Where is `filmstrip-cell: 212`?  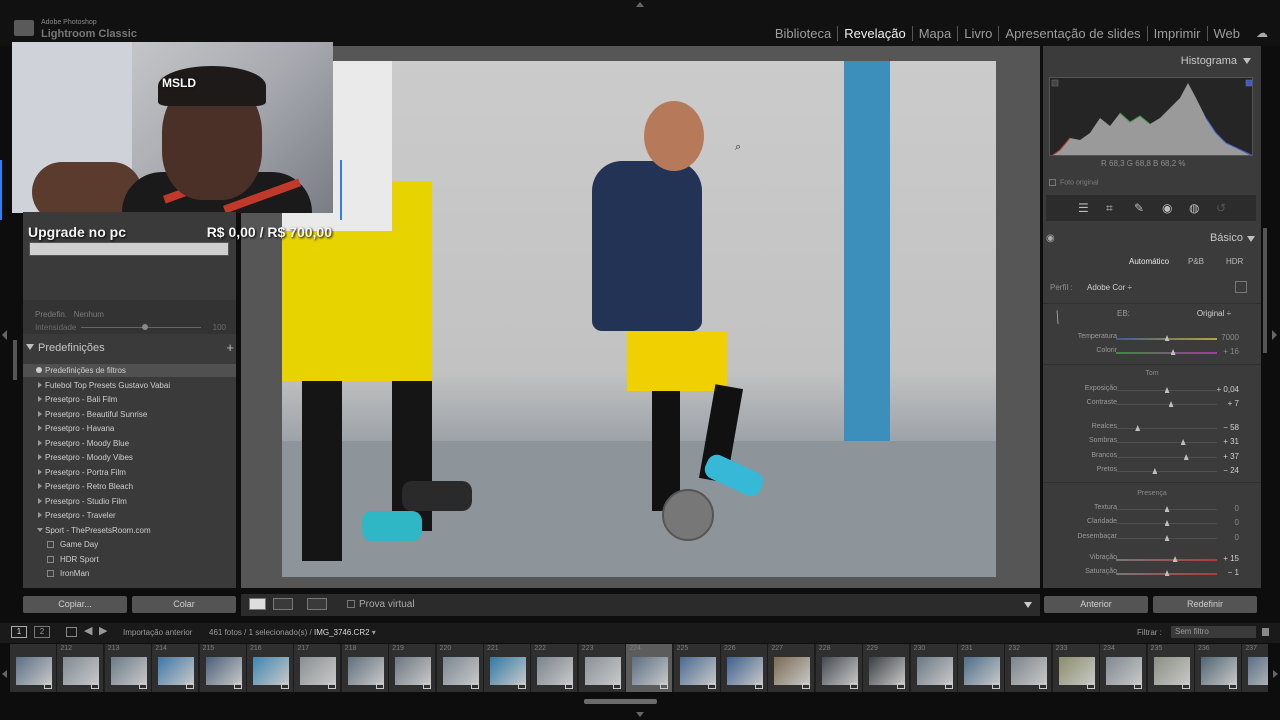 filmstrip-cell: 212 is located at coordinates (81, 668).